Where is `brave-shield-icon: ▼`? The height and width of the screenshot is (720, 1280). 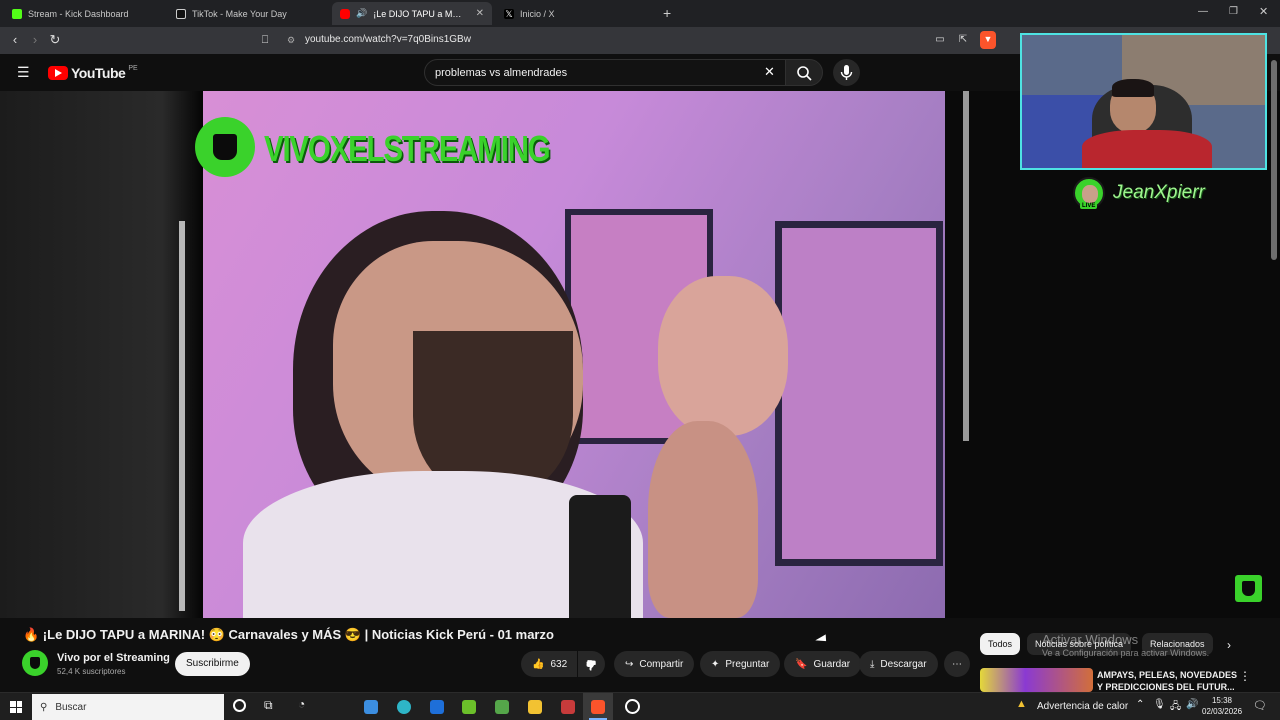
brave-shield-icon: ▼ is located at coordinates (988, 40).